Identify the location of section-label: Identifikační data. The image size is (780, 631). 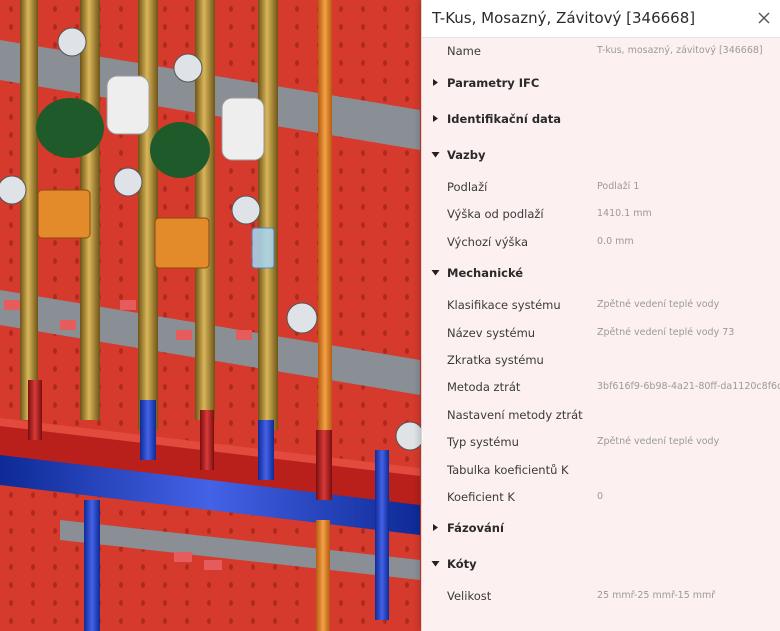
(504, 119).